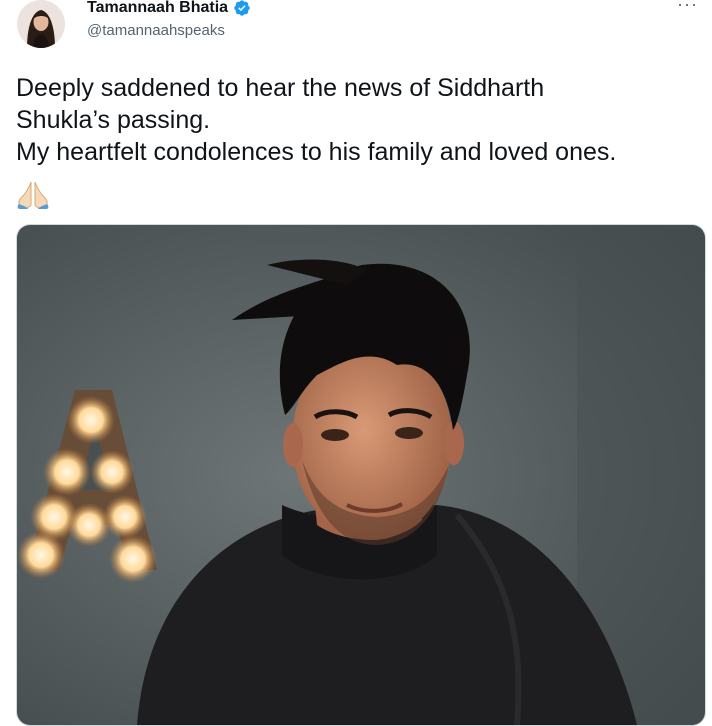 This screenshot has height=726, width=712. I want to click on author-name: Tamannaah Bhatia, so click(169, 8).